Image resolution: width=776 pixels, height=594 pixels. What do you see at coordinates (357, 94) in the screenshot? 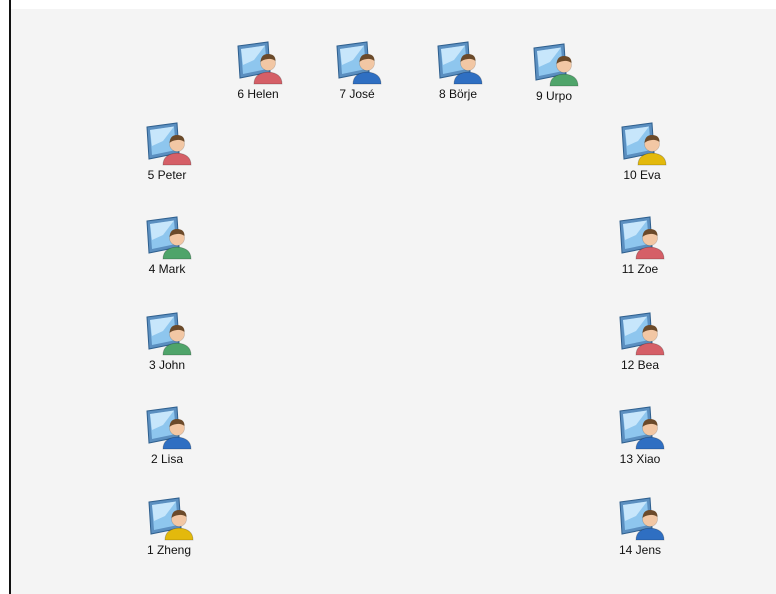
I see `station-label: 7 José` at bounding box center [357, 94].